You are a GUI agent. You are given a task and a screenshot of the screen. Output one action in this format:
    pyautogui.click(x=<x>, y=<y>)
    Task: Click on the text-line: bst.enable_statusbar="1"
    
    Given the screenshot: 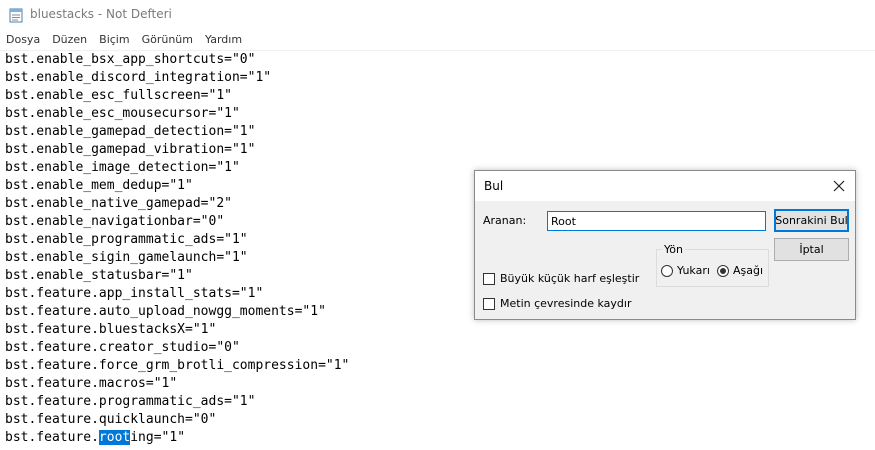 What is the action you would take?
    pyautogui.click(x=99, y=275)
    